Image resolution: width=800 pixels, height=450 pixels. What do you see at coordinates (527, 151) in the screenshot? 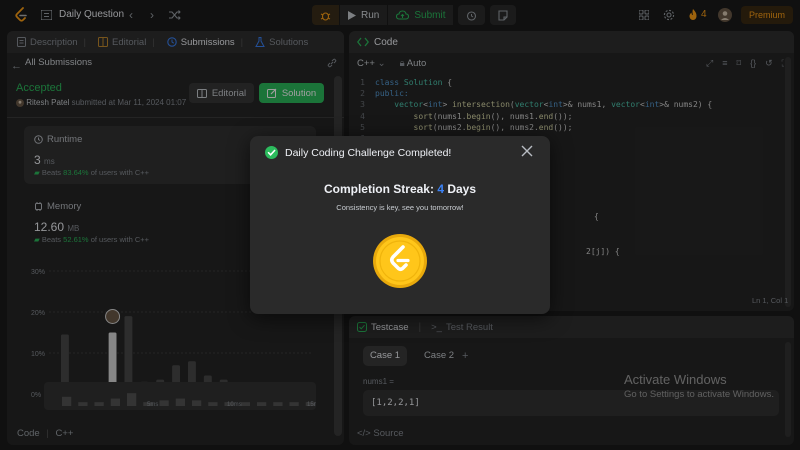
I see `close-icon` at bounding box center [527, 151].